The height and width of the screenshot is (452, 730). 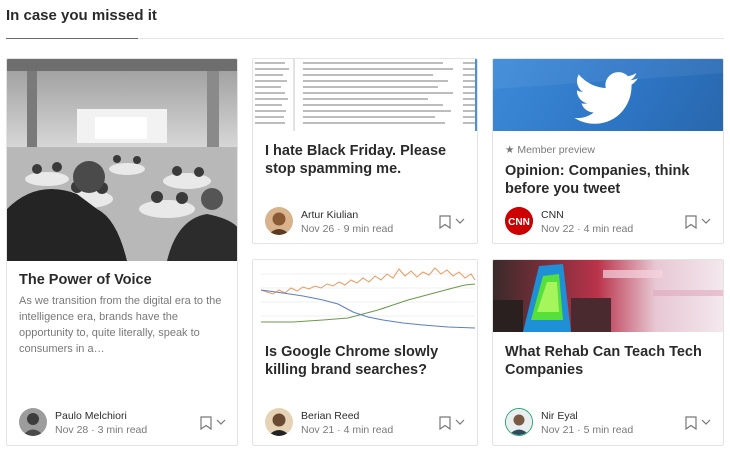 I want to click on section-underline, so click(x=72, y=38).